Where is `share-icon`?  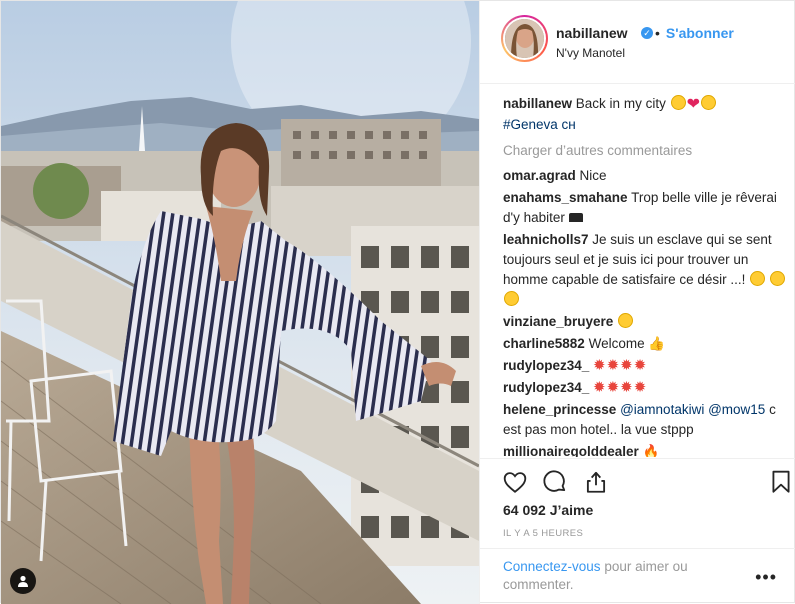
share-icon is located at coordinates (596, 482).